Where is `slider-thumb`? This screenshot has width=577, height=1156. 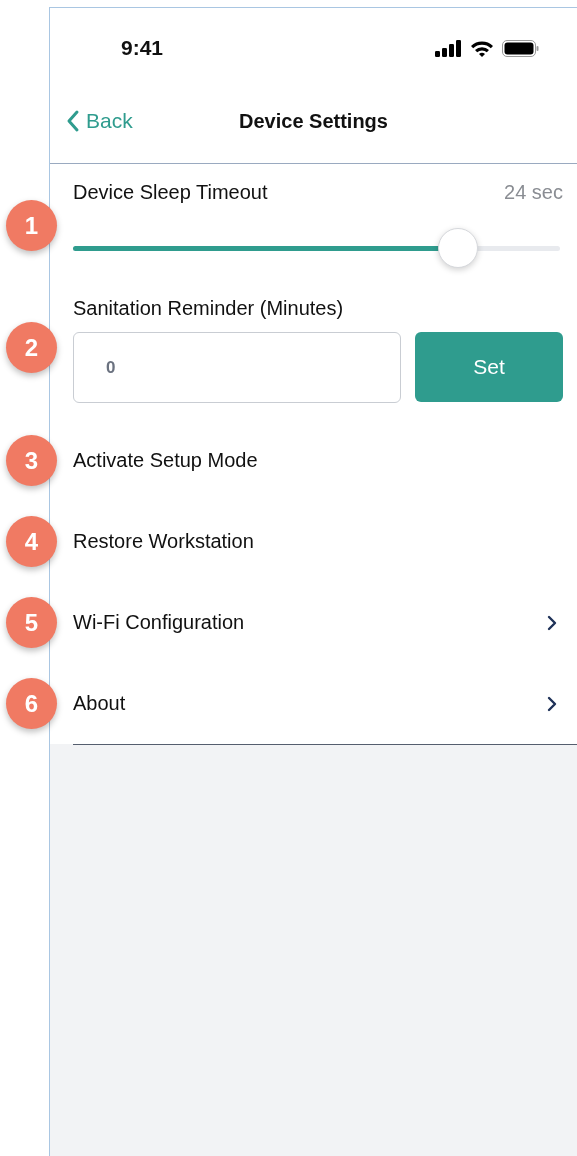 slider-thumb is located at coordinates (457, 248).